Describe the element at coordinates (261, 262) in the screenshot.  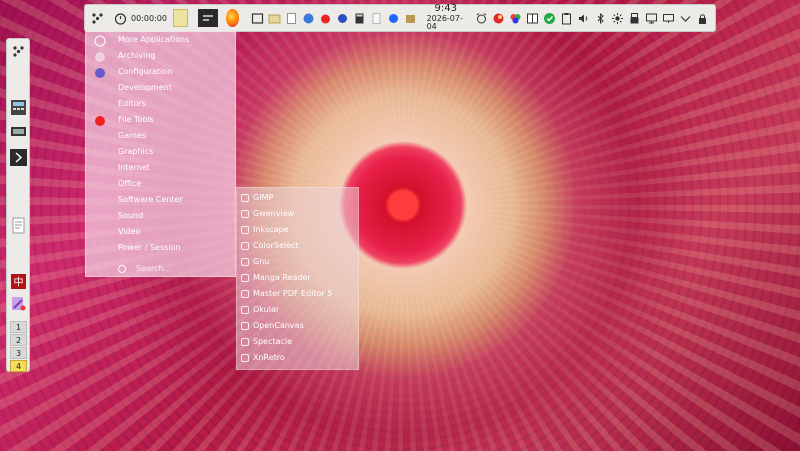
I see `submenu-item: Gnu` at that location.